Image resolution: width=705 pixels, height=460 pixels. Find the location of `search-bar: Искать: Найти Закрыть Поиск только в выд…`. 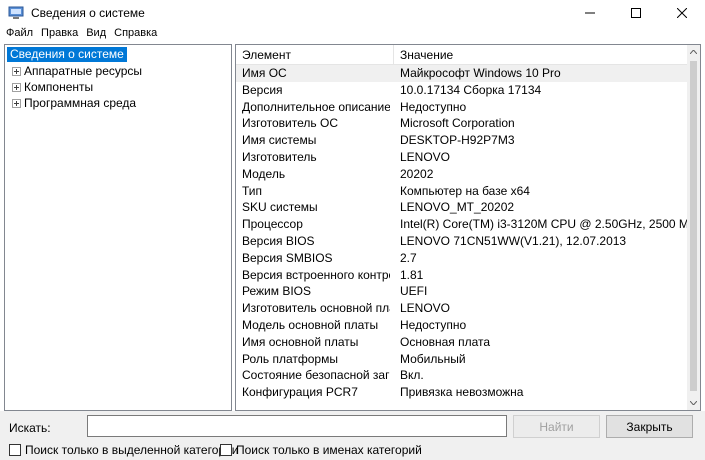

search-bar: Искать: Найти Закрыть Поиск только в выд… is located at coordinates (352, 435).